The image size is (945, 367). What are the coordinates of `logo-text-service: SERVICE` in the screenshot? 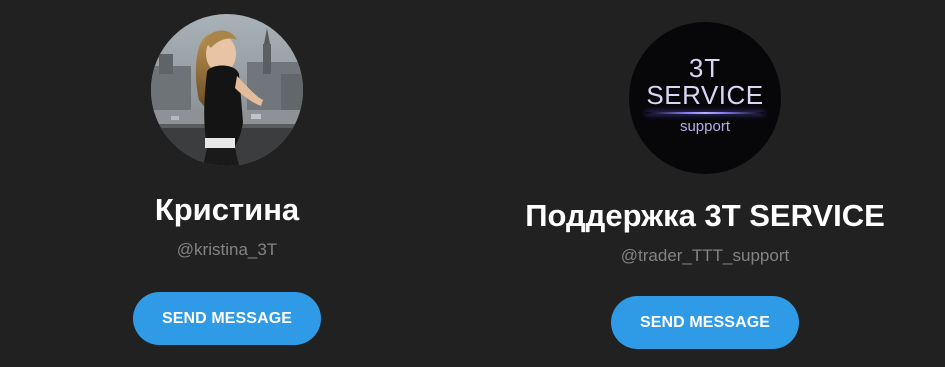 It's located at (705, 95).